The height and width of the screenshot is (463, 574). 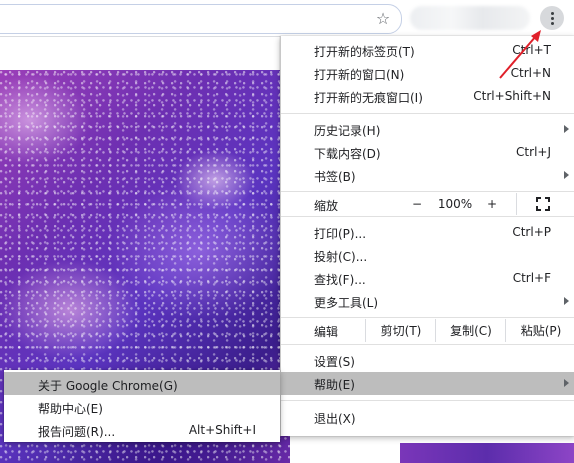 What do you see at coordinates (427, 204) in the screenshot?
I see `zoom-row: 缩放 − 100% +` at bounding box center [427, 204].